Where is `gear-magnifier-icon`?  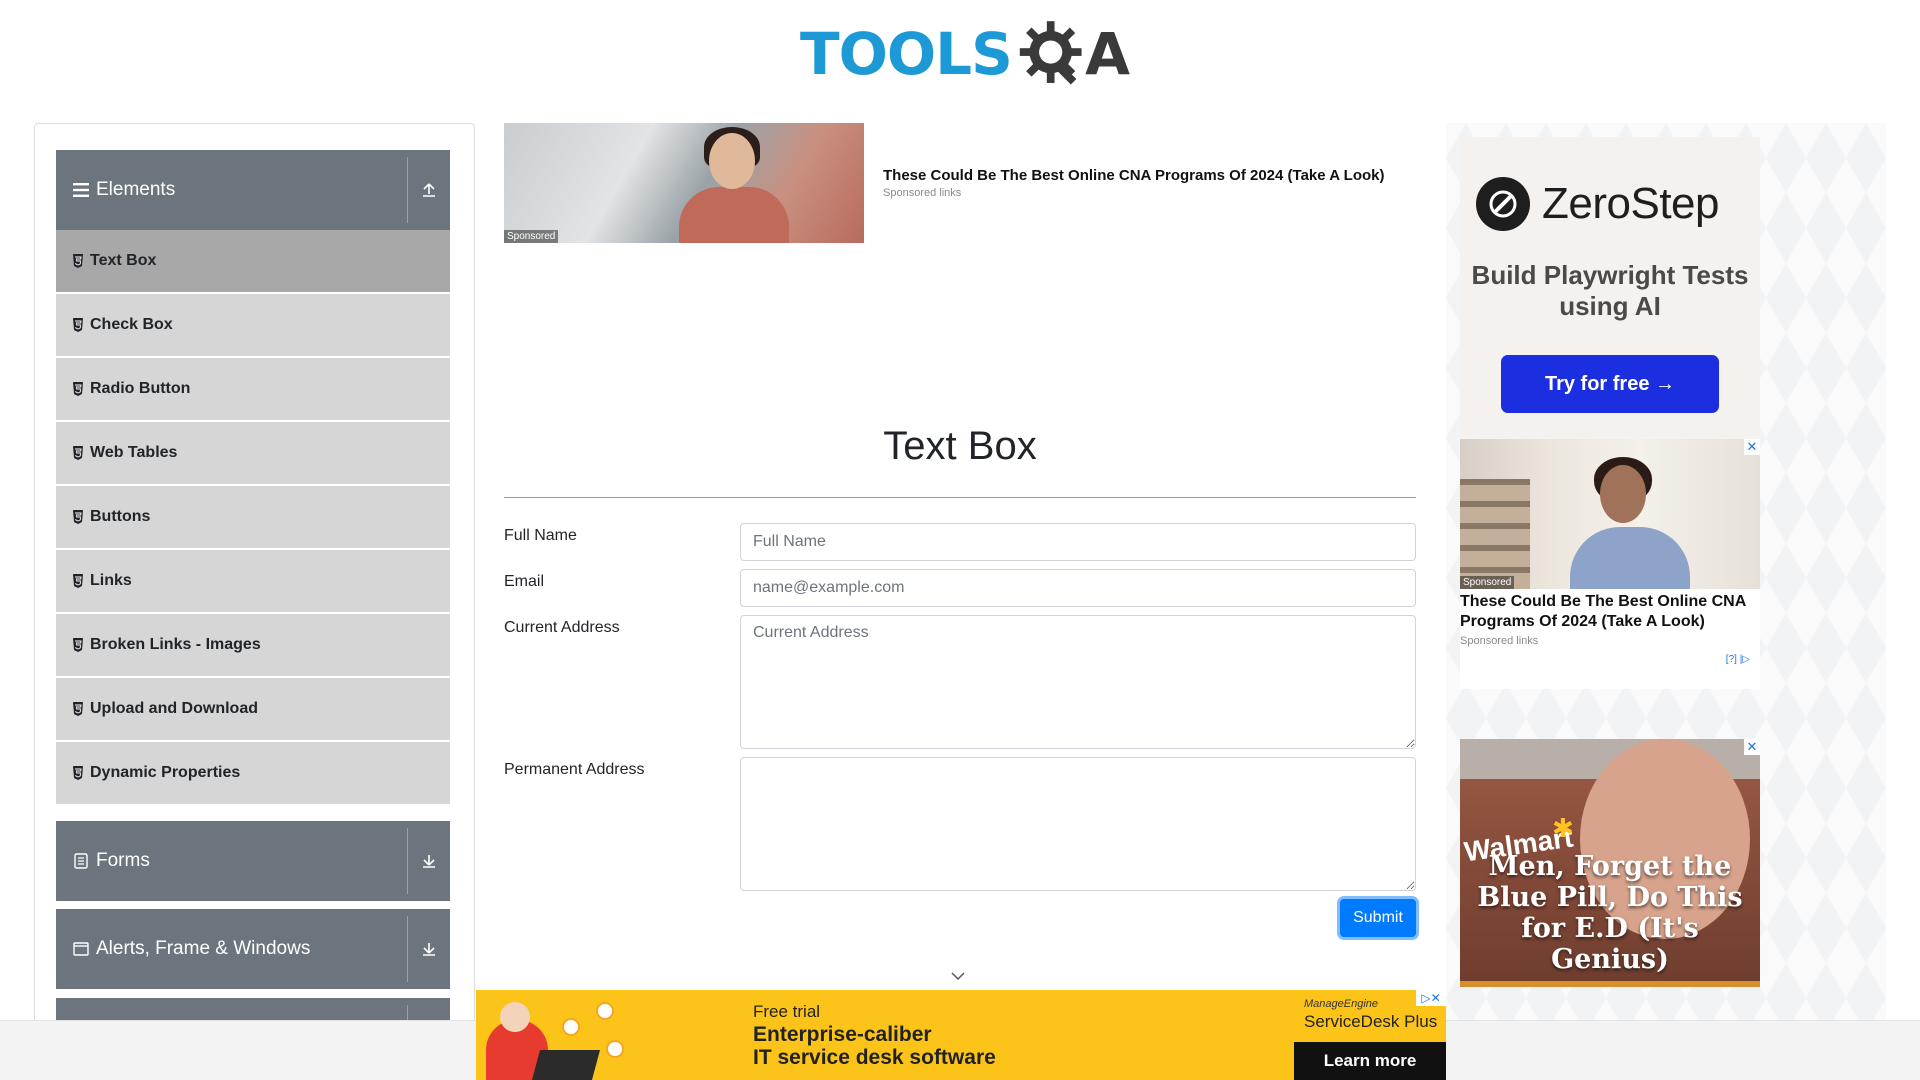 gear-magnifier-icon is located at coordinates (1050, 53).